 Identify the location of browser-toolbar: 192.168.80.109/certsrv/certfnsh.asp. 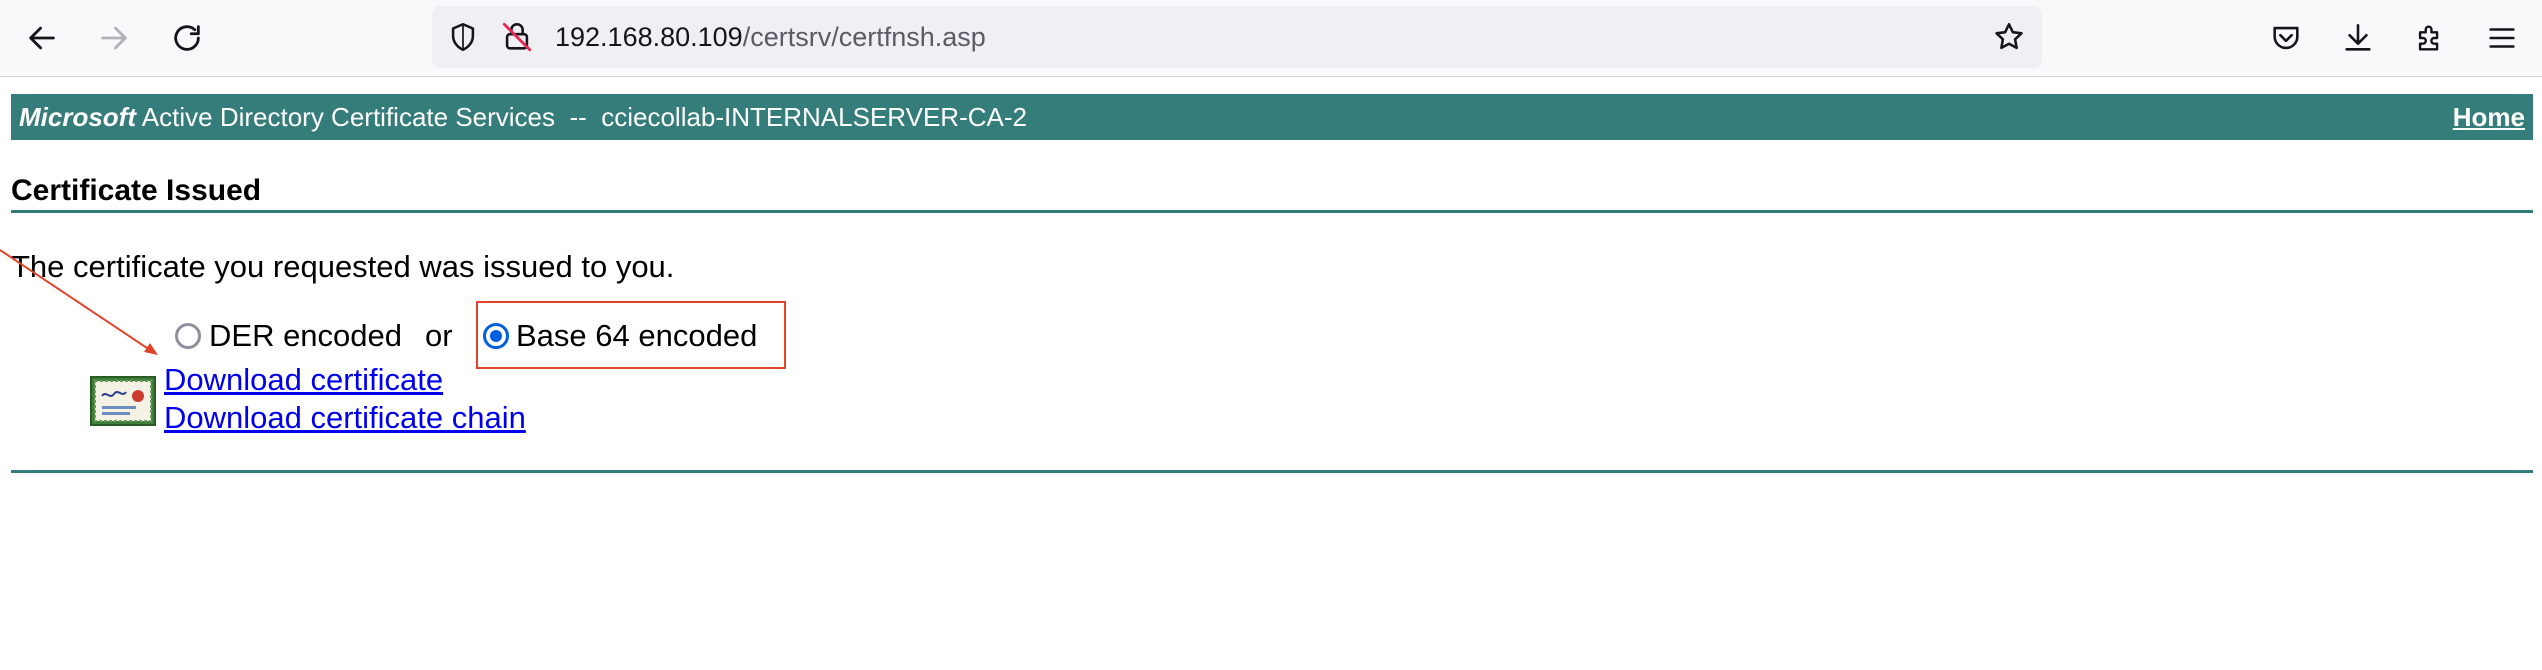
(1271, 38).